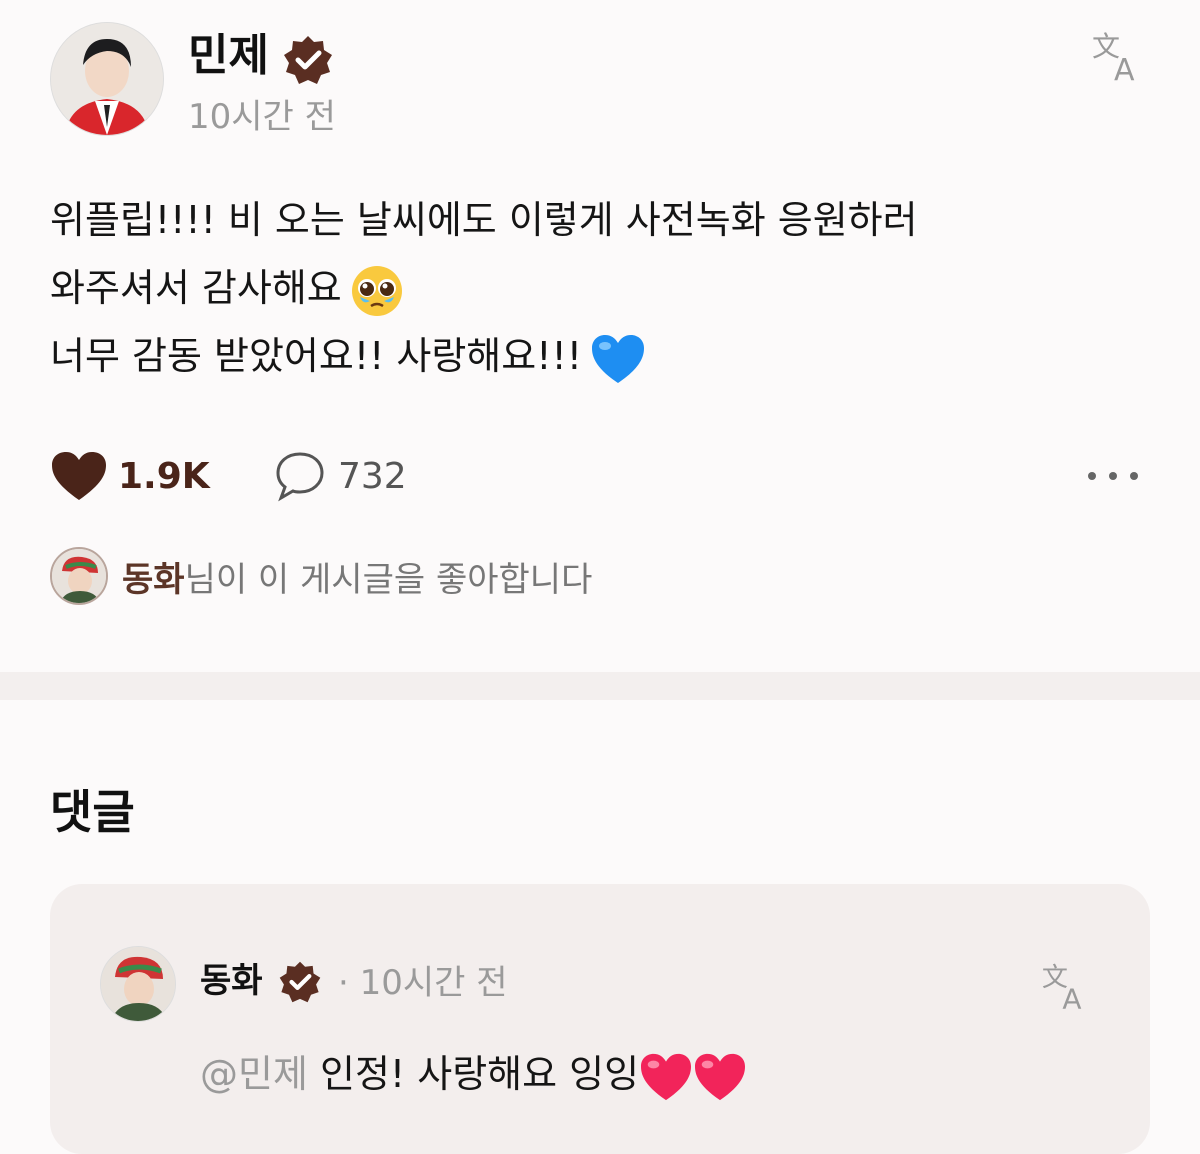 Image resolution: width=1200 pixels, height=1154 pixels. I want to click on liked-by-row: 동화님이 이 게시글을 좋아합니다, so click(321, 576).